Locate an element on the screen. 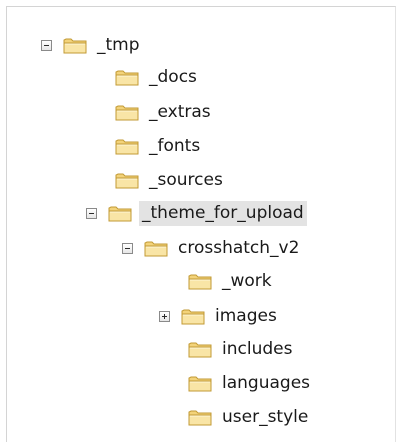 This screenshot has height=443, width=404. tree-node-crosshatch-v2: crosshatch_v2 is located at coordinates (212, 248).